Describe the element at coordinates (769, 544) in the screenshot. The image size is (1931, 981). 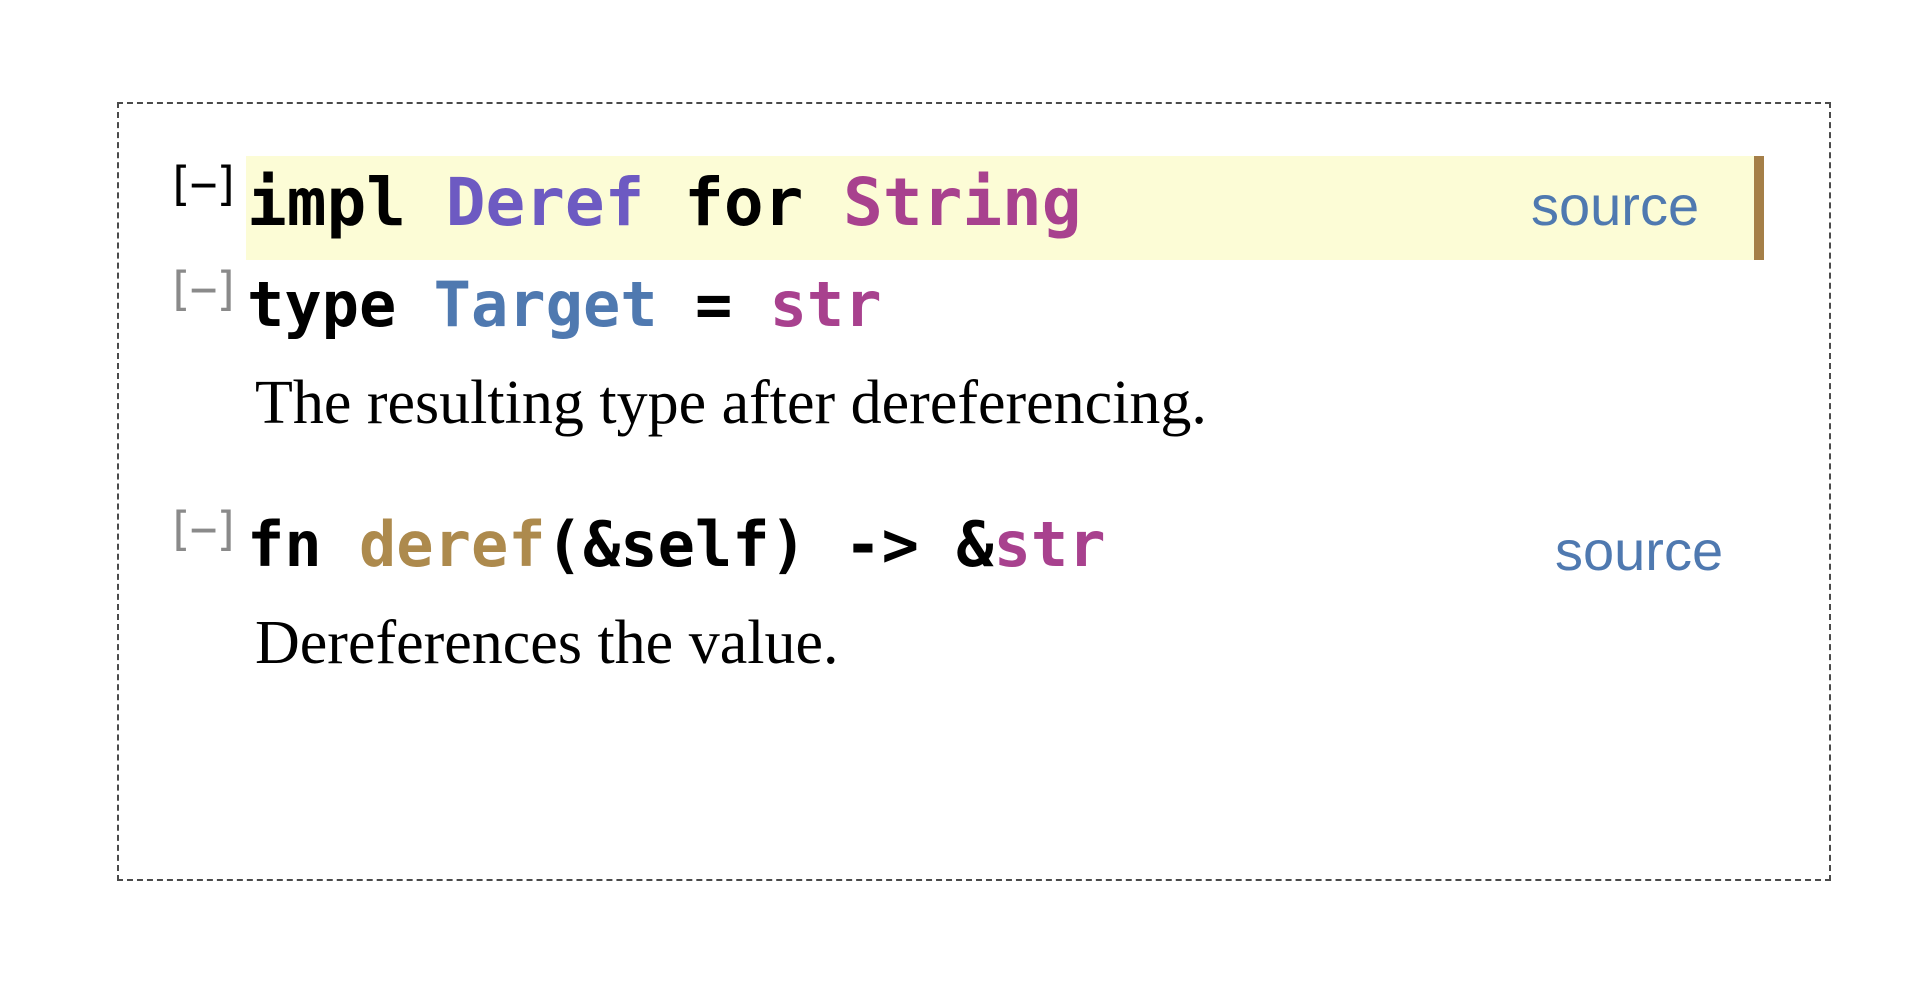
I see `method-params: (&self) -> &` at that location.